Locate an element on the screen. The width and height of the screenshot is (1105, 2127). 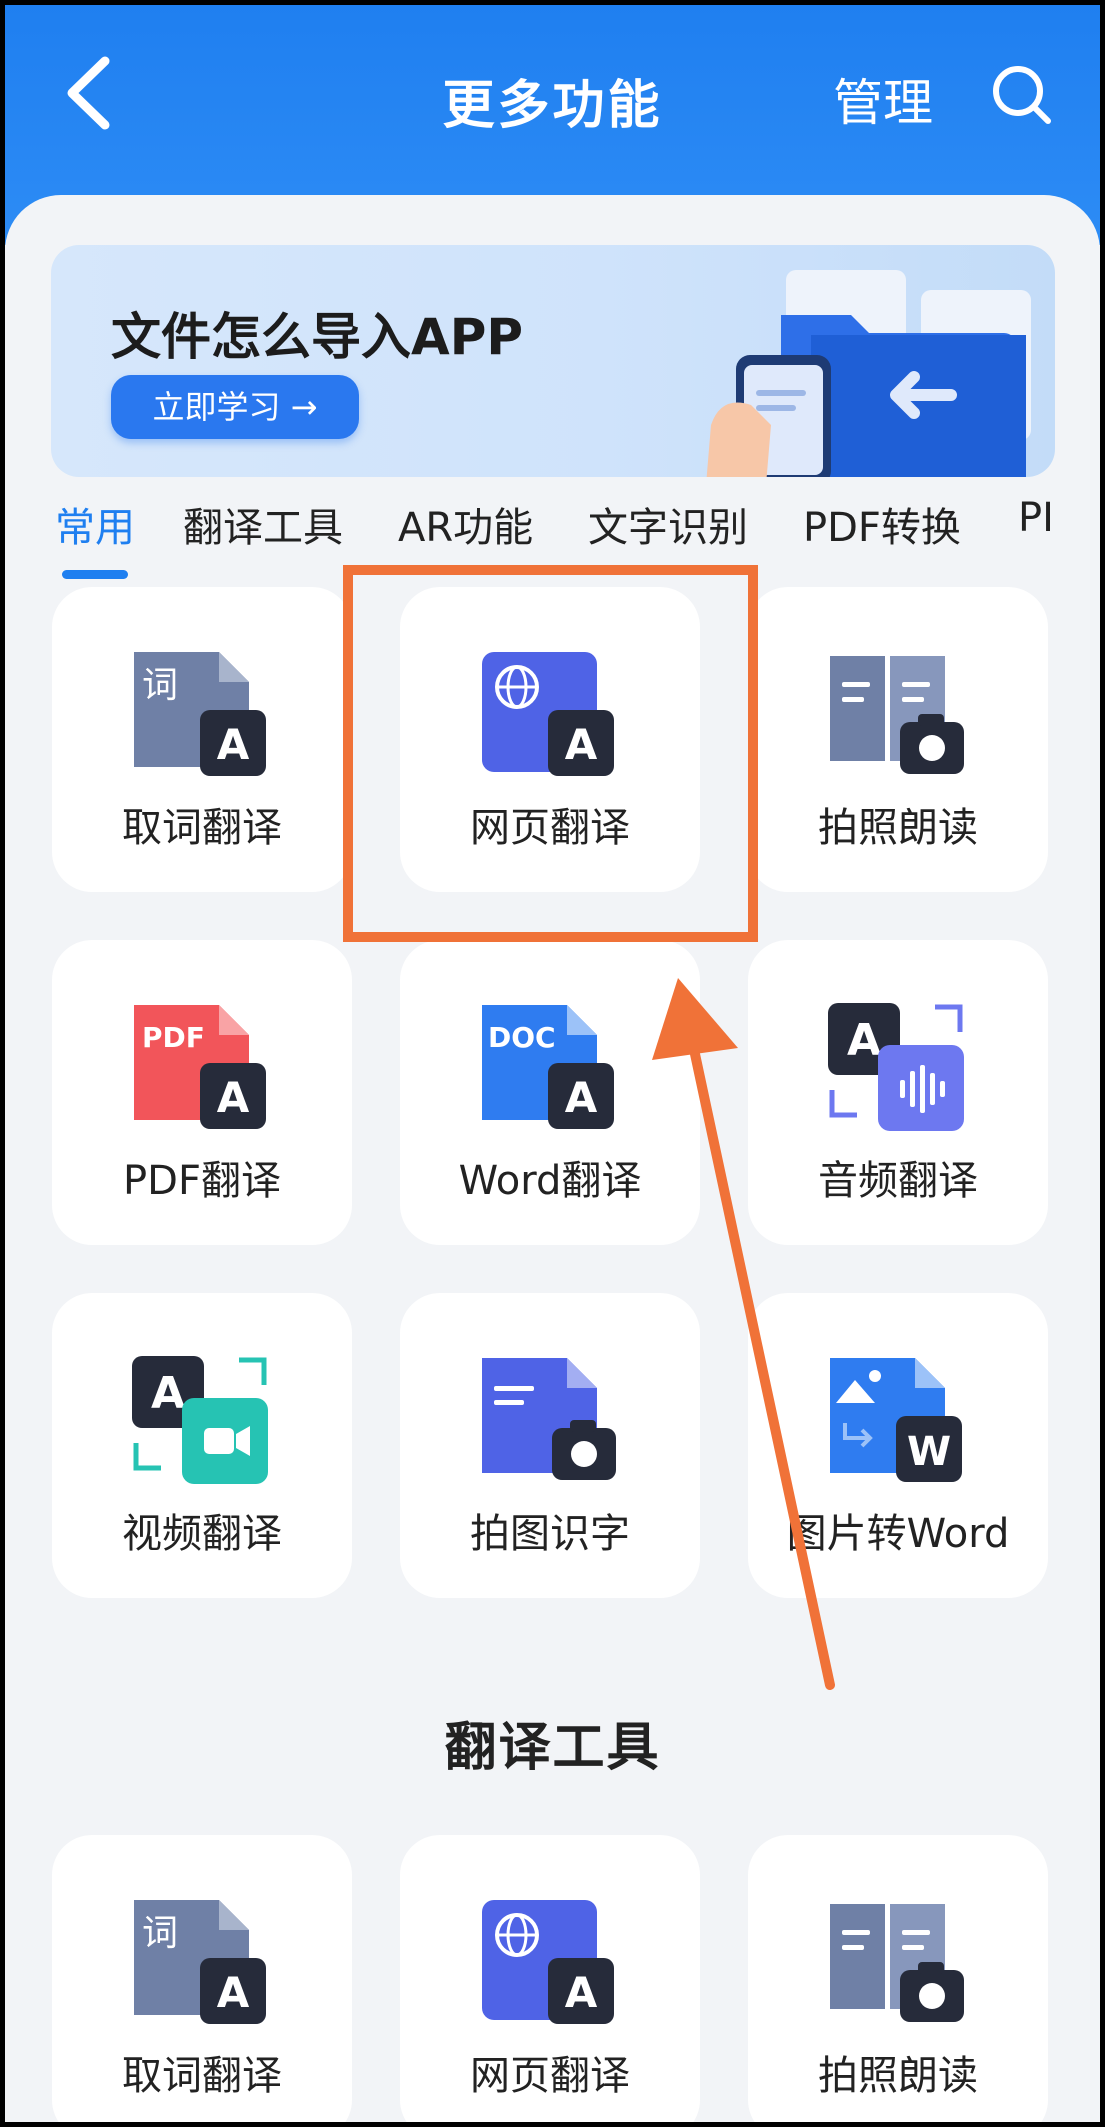
photo-ocr-icon is located at coordinates (549, 1419).